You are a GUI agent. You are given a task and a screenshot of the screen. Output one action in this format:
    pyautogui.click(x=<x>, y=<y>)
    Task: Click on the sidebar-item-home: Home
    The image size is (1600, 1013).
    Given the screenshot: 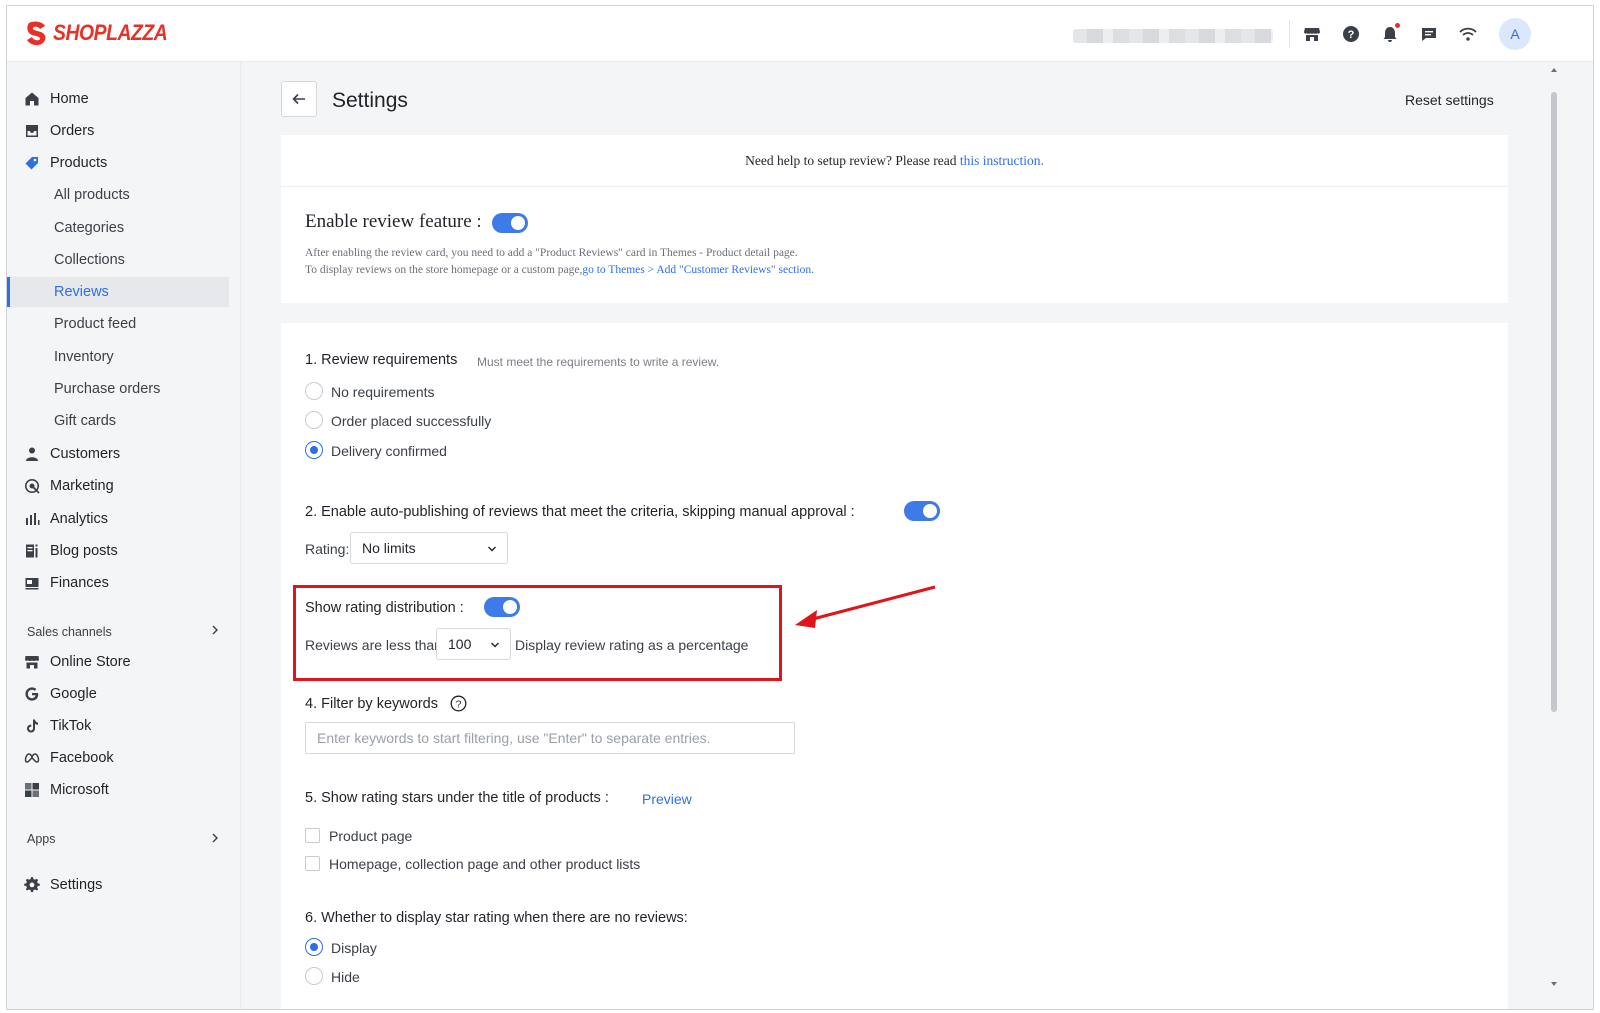 What is the action you would take?
    pyautogui.click(x=118, y=99)
    